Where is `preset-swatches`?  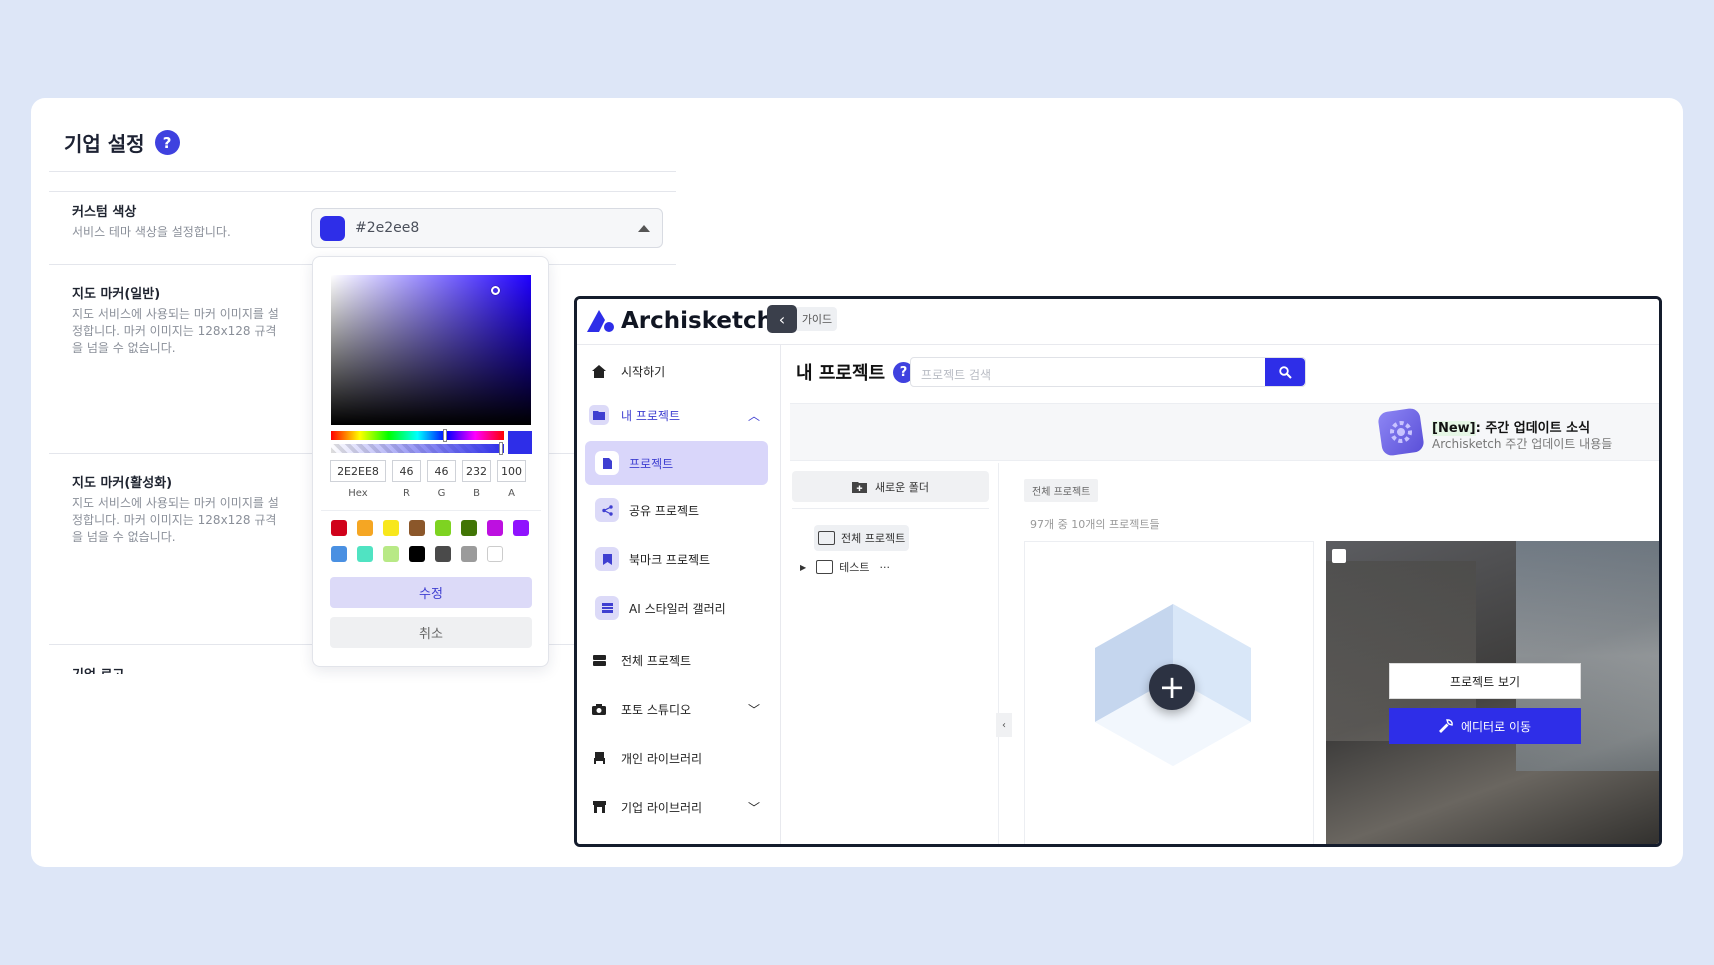 preset-swatches is located at coordinates (431, 541).